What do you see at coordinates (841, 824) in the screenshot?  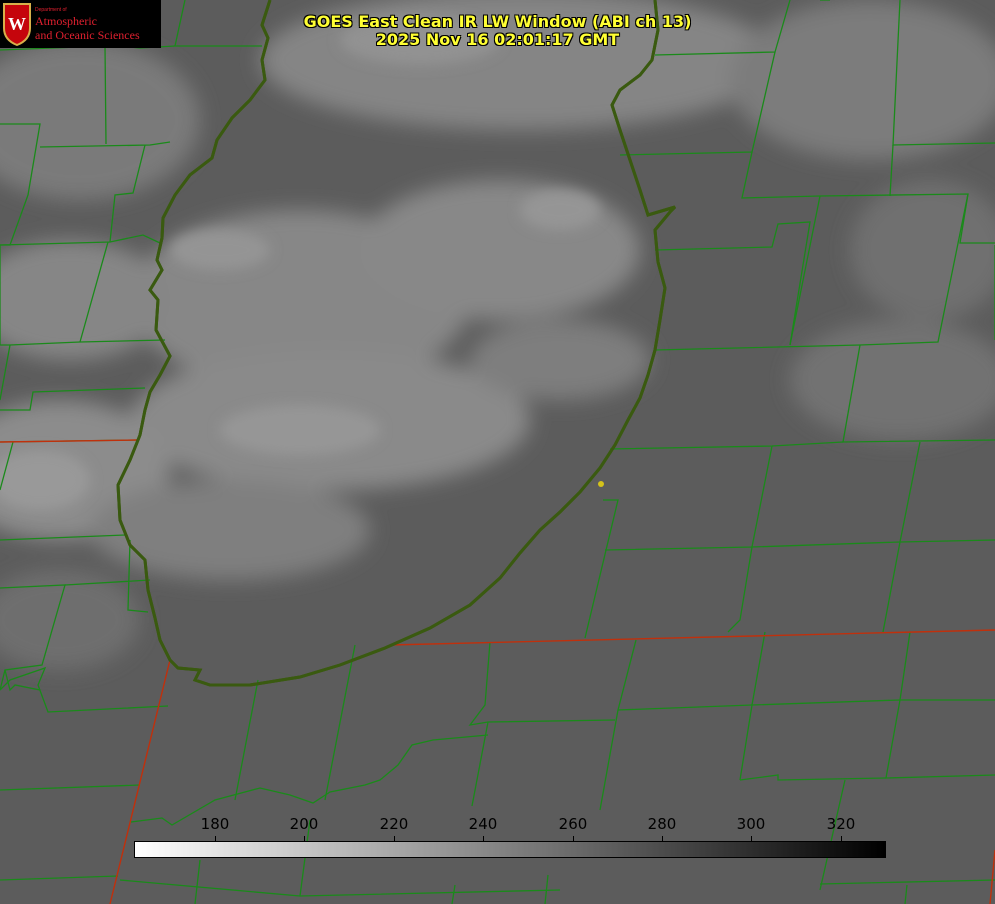 I see `colorbar-tick-label: 320` at bounding box center [841, 824].